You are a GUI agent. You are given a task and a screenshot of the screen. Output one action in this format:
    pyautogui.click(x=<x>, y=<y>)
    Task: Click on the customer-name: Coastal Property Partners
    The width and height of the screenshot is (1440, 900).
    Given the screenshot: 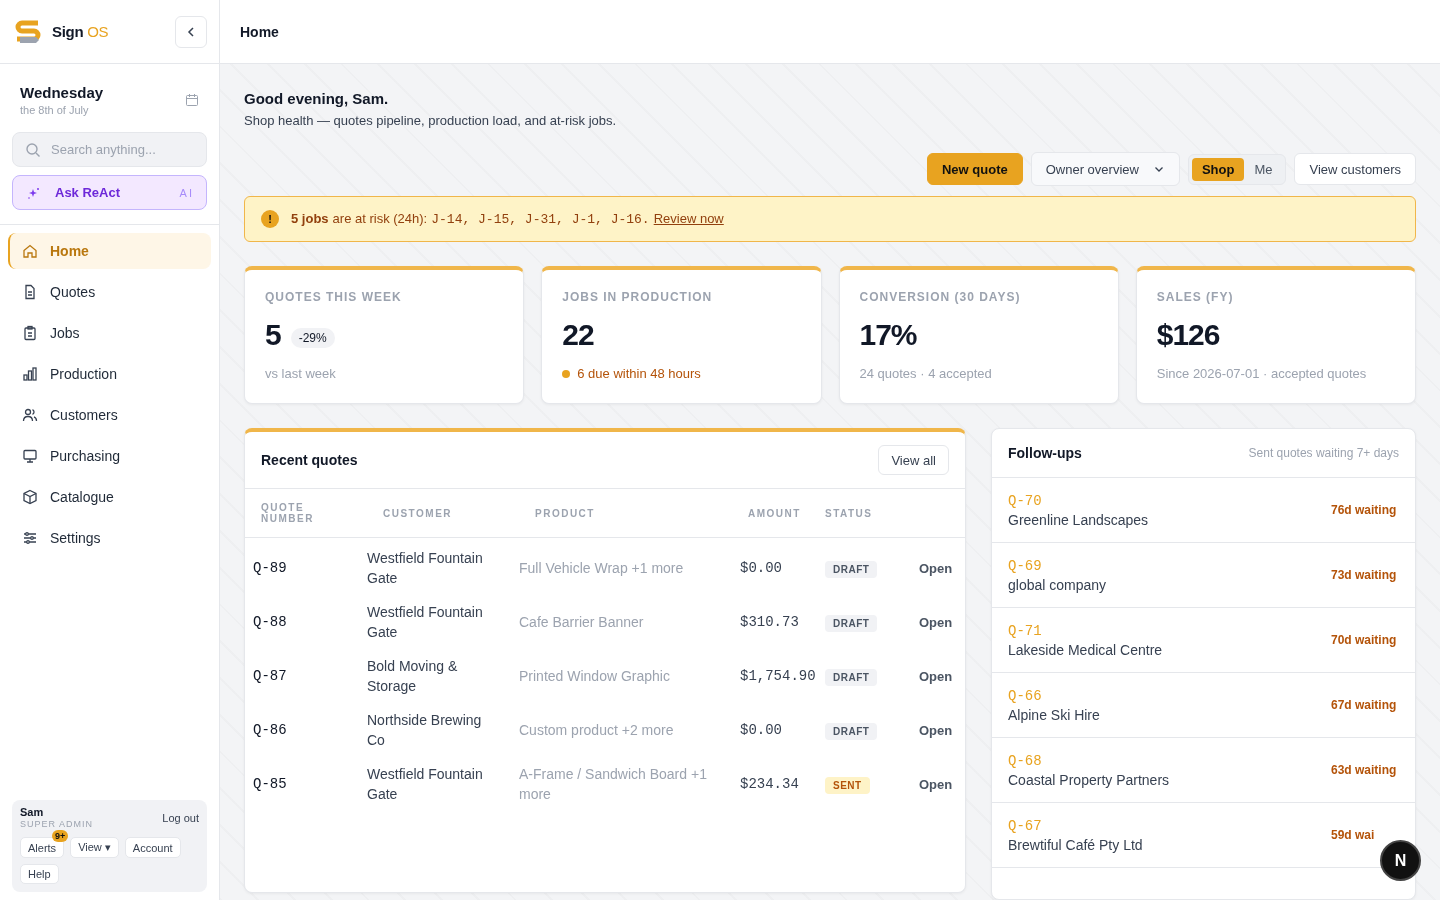 What is the action you would take?
    pyautogui.click(x=1089, y=779)
    